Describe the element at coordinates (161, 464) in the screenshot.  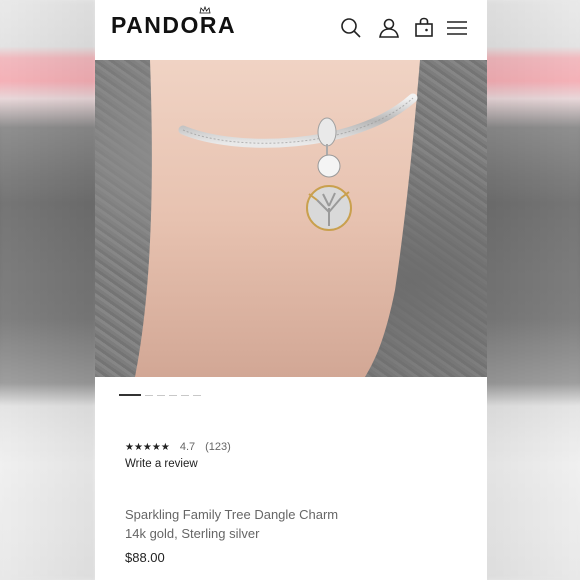
I see `write-review-link: Write a review` at that location.